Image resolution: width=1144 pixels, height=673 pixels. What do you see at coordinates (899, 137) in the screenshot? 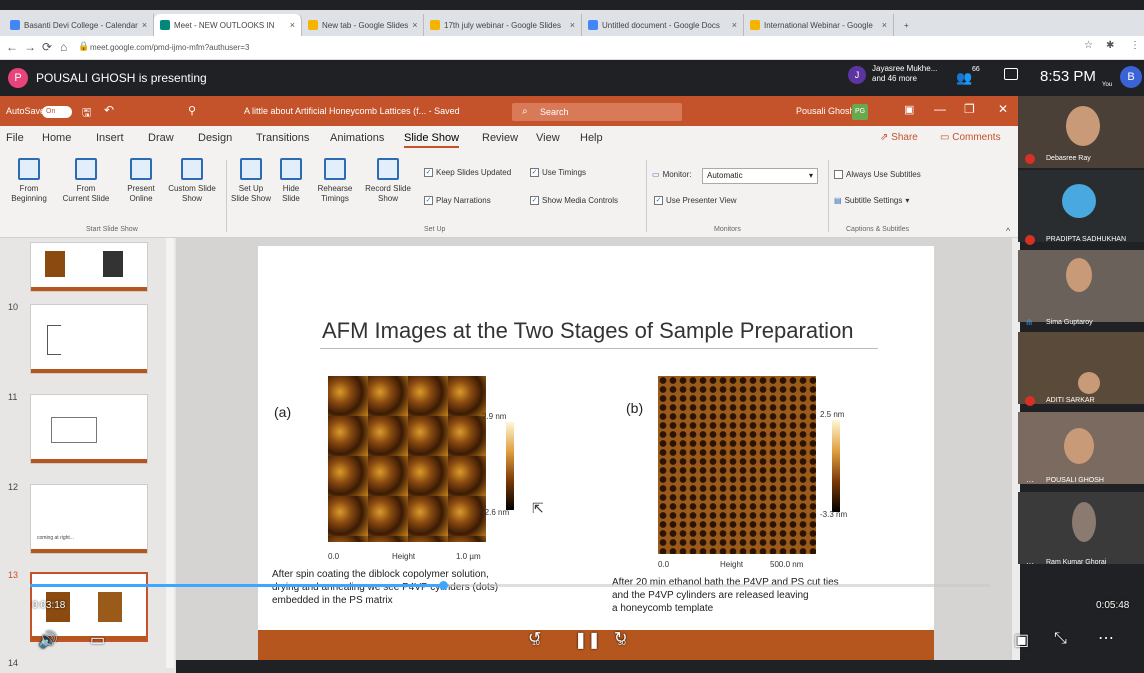
I see `share-button: ⇗ Share` at bounding box center [899, 137].